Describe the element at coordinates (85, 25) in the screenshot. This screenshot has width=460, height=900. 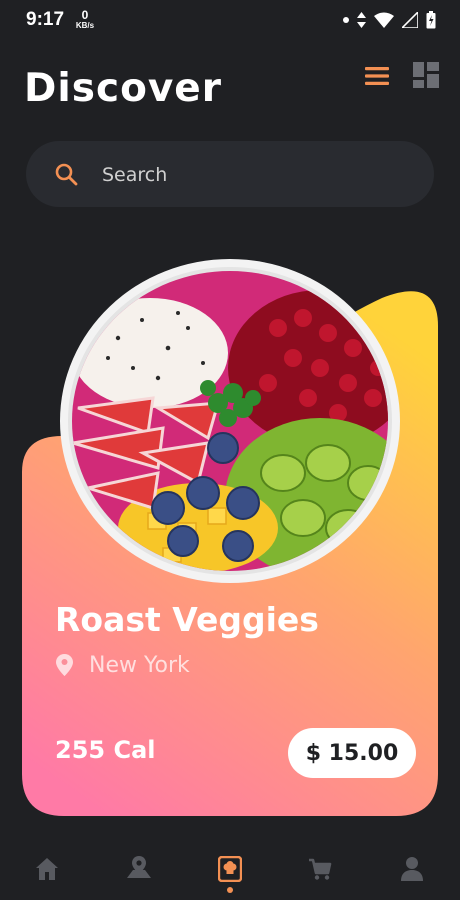
I see `network-speed-unit: KB/s` at that location.